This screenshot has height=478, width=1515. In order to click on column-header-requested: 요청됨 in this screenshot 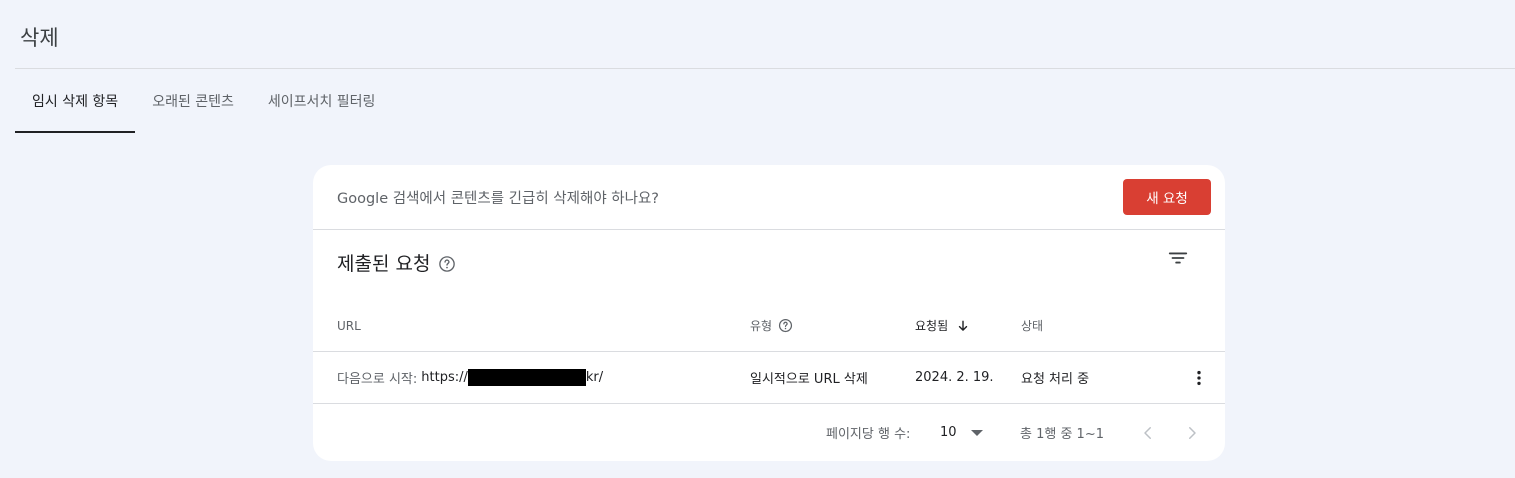, I will do `click(942, 325)`.